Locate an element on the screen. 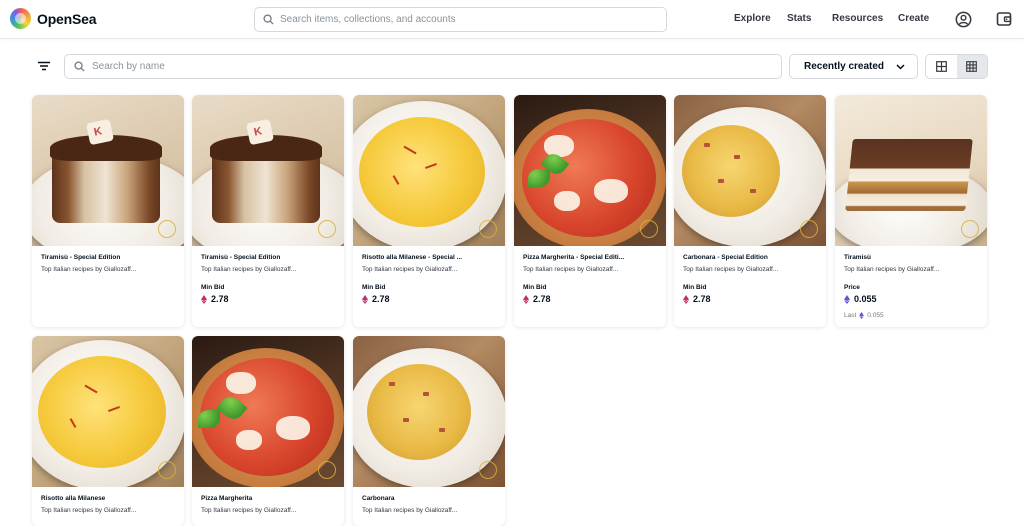  last-sale-label: Last is located at coordinates (850, 315).